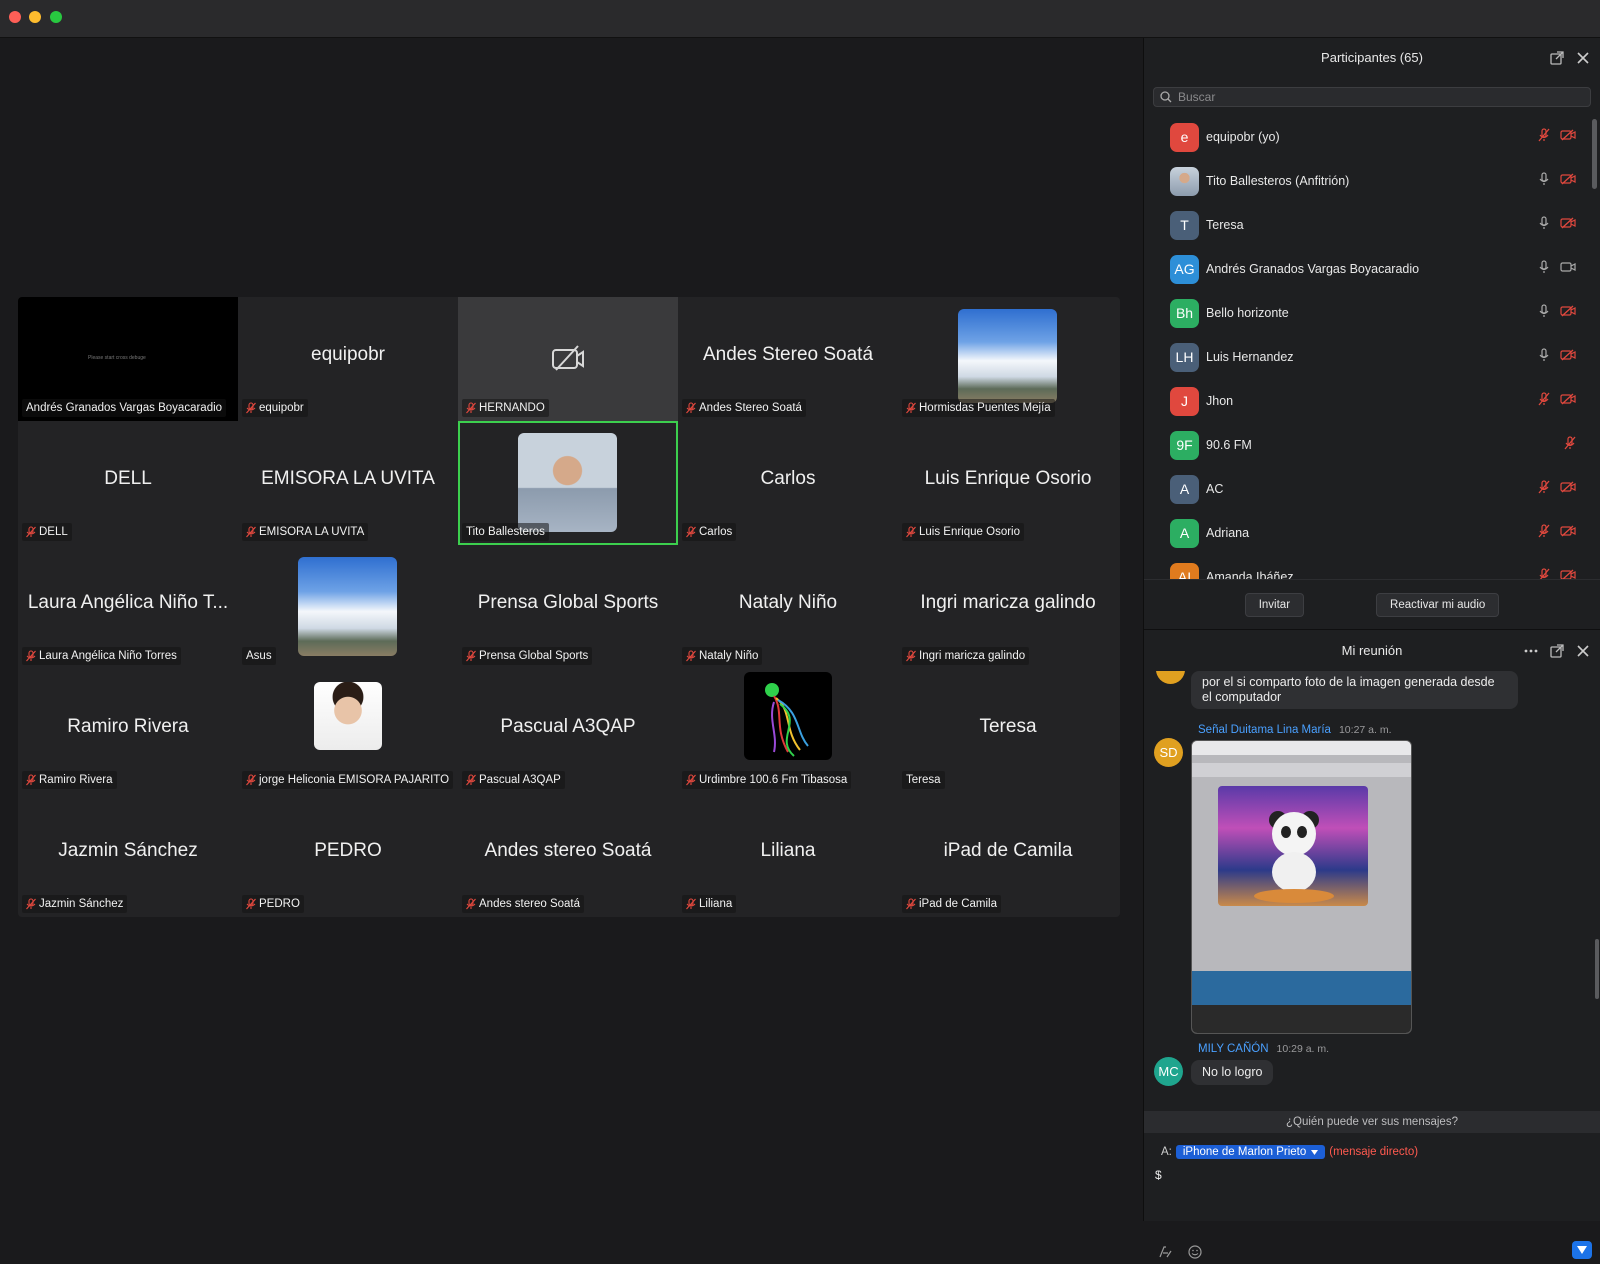 The image size is (1600, 1264). I want to click on title-bar, so click(800, 19).